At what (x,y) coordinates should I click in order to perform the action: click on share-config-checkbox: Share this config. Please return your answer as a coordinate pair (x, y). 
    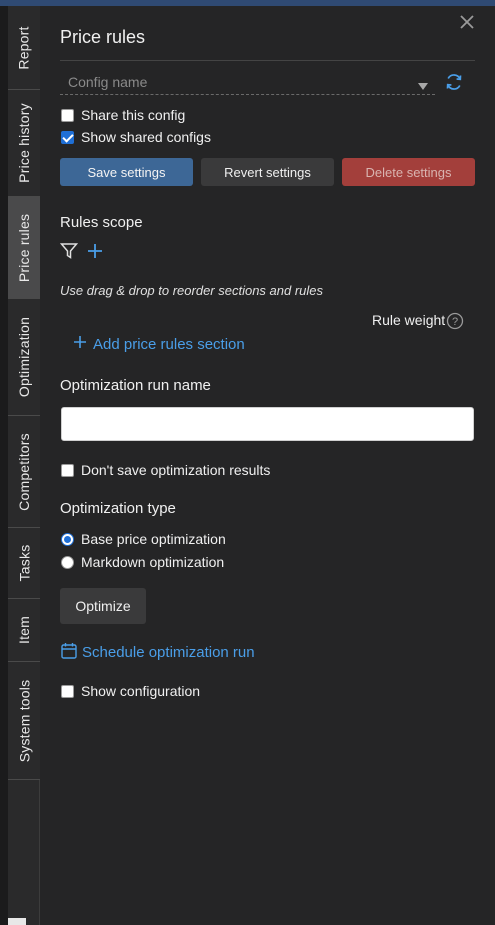
    Looking at the image, I should click on (123, 115).